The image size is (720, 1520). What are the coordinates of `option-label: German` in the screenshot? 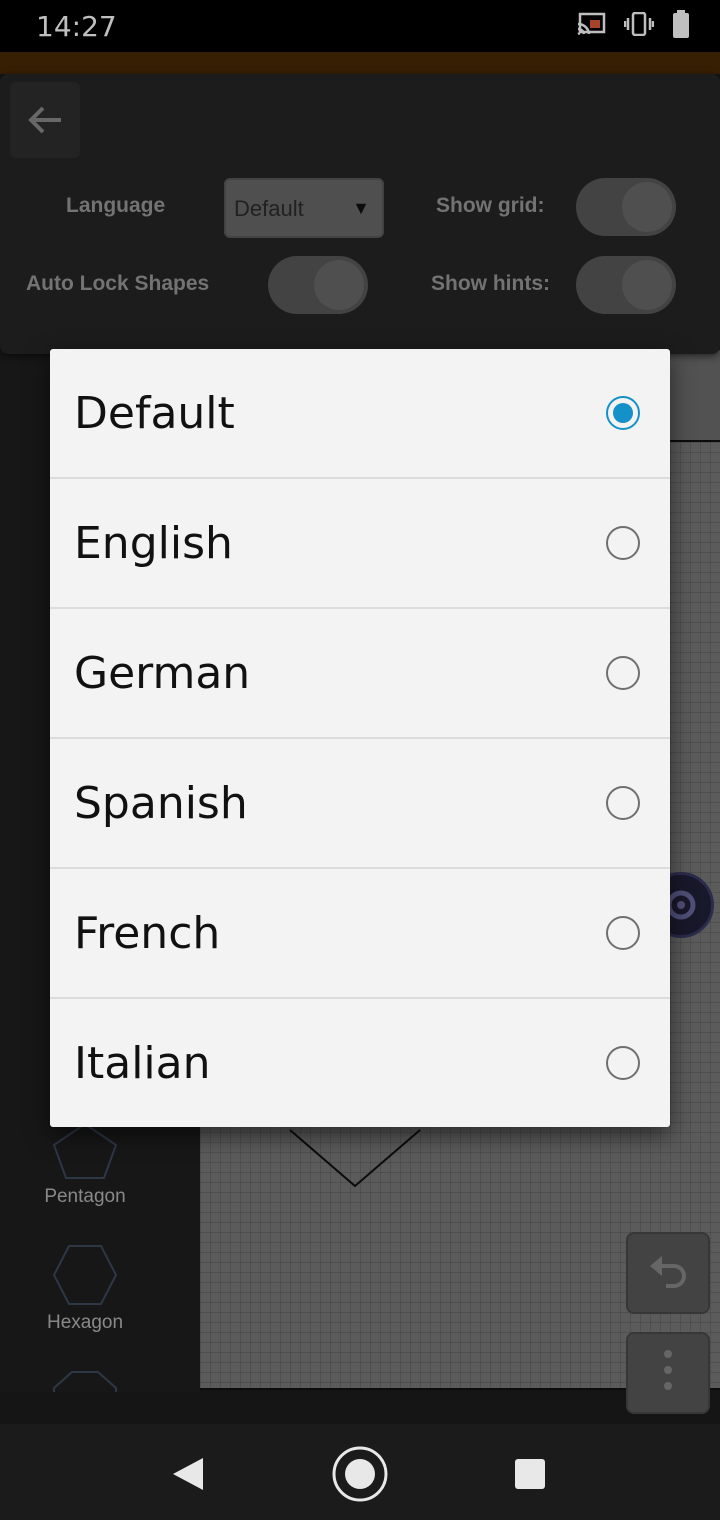 It's located at (162, 673).